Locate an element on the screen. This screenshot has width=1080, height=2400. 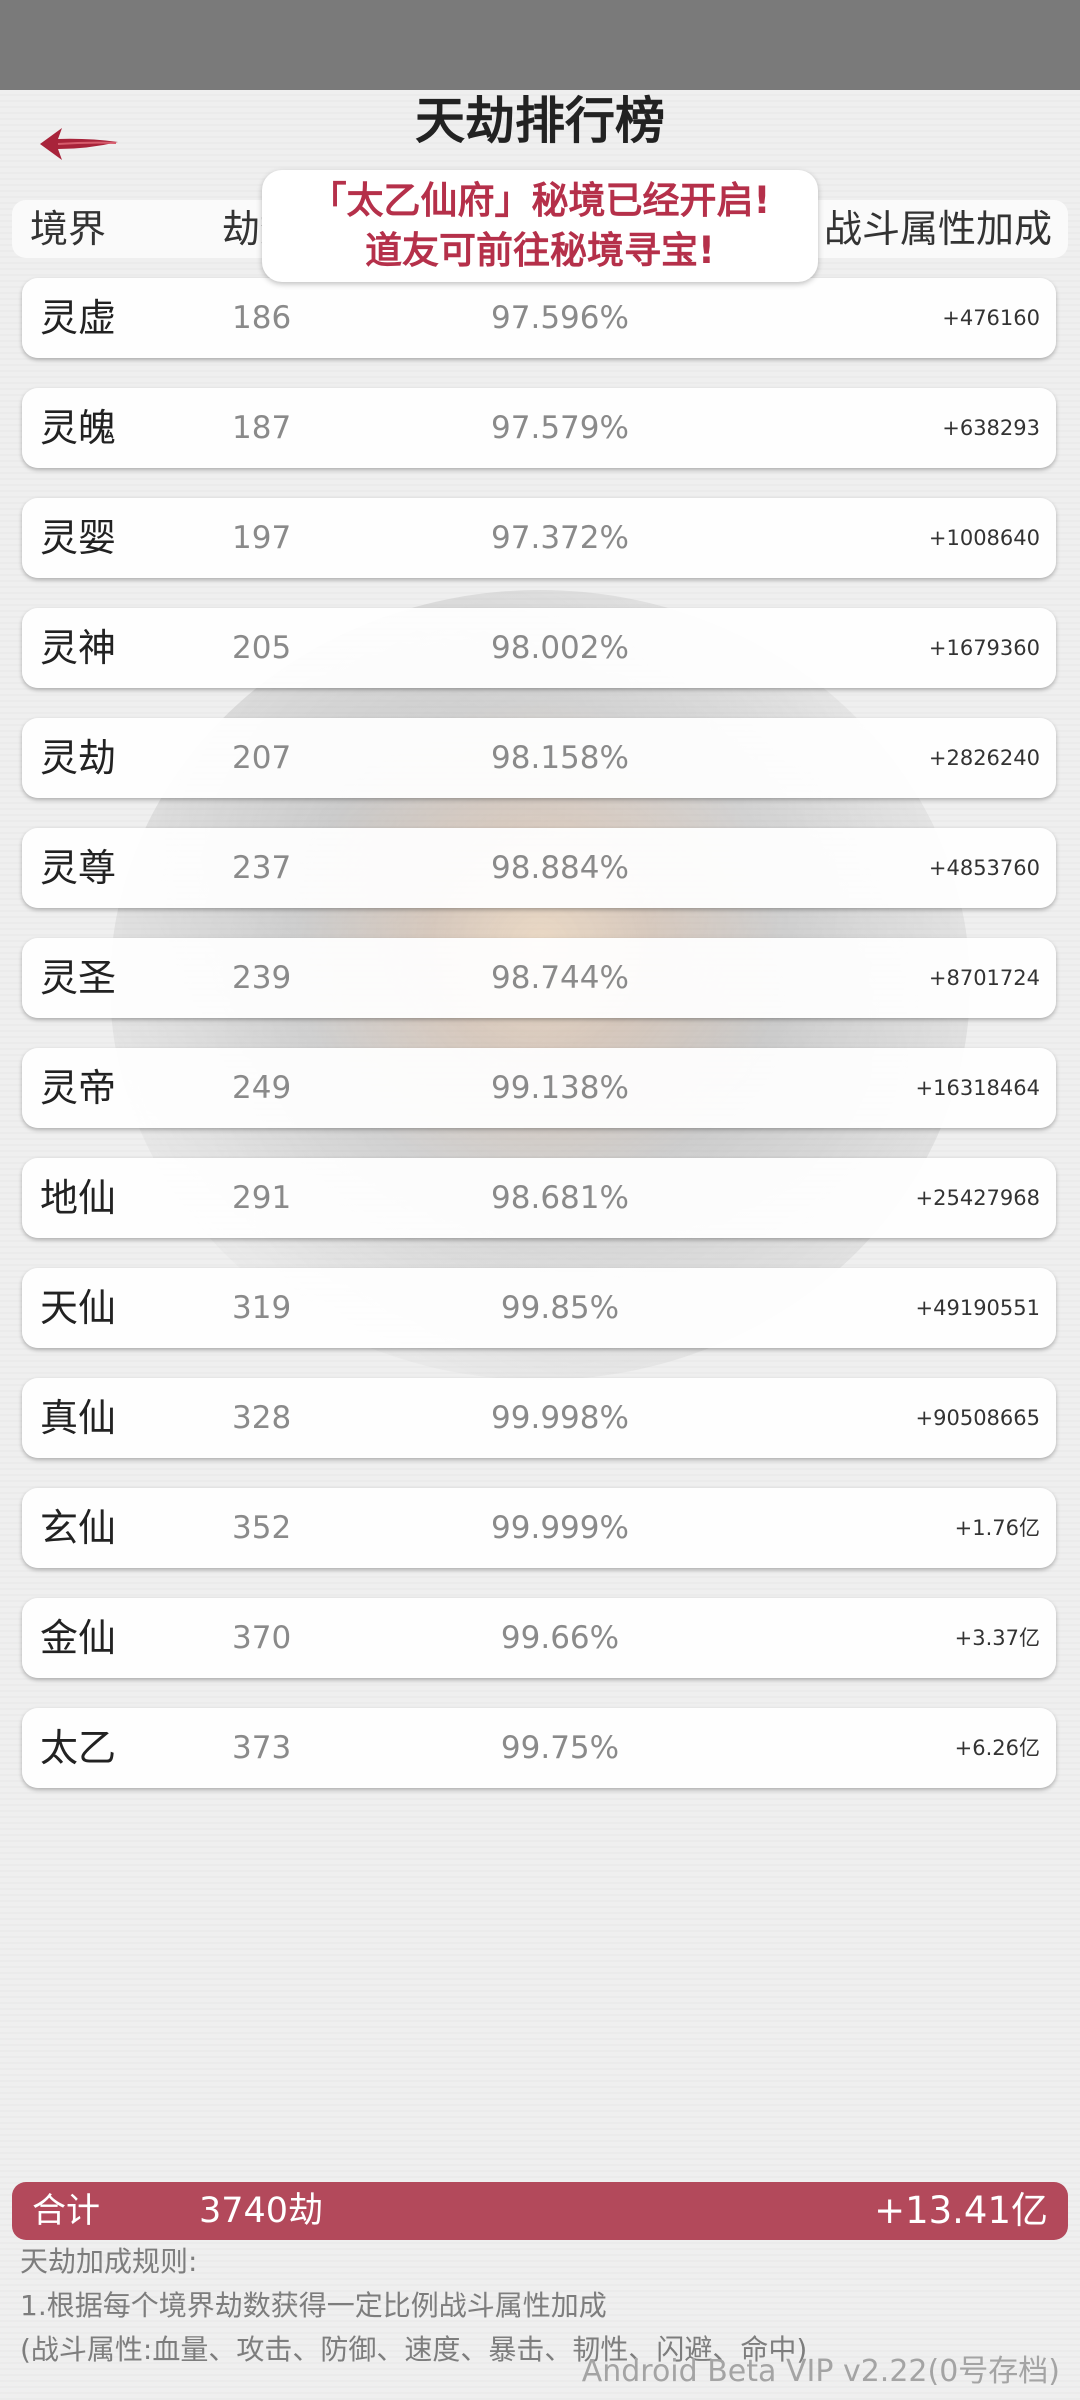
ranking-row: 灵尊 237 98.884% +4853760 is located at coordinates (539, 868).